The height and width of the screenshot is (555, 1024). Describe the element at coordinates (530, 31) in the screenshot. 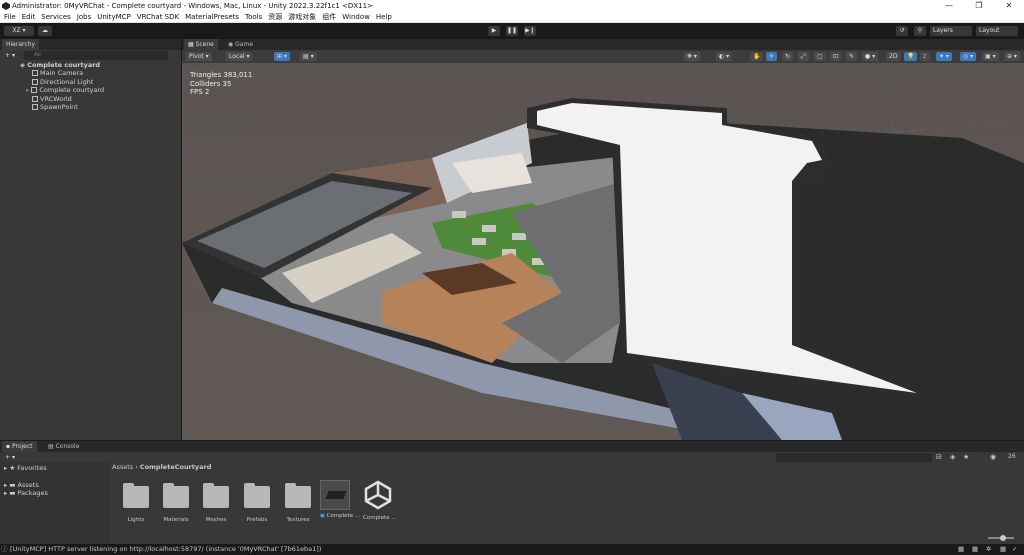

I see `step-button: ▶❙` at that location.